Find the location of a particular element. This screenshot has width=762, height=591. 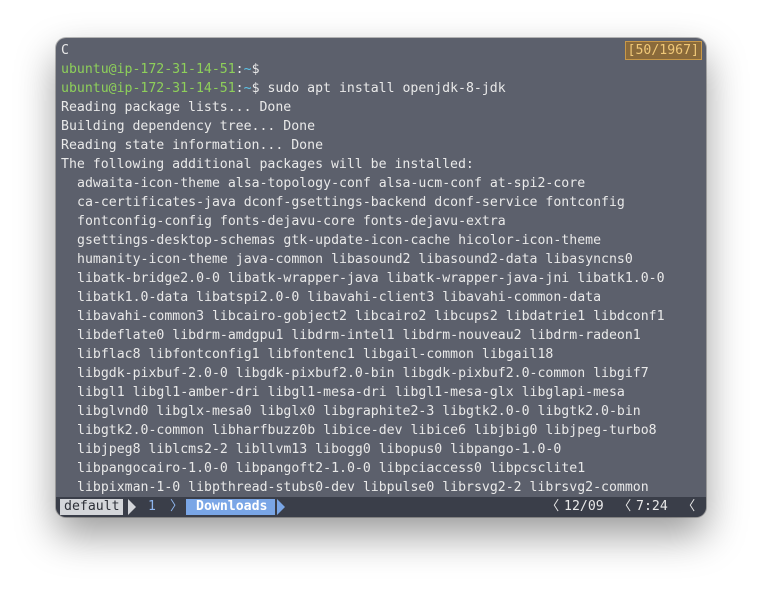

scroll-position-indicator: [50/1967] is located at coordinates (663, 50).